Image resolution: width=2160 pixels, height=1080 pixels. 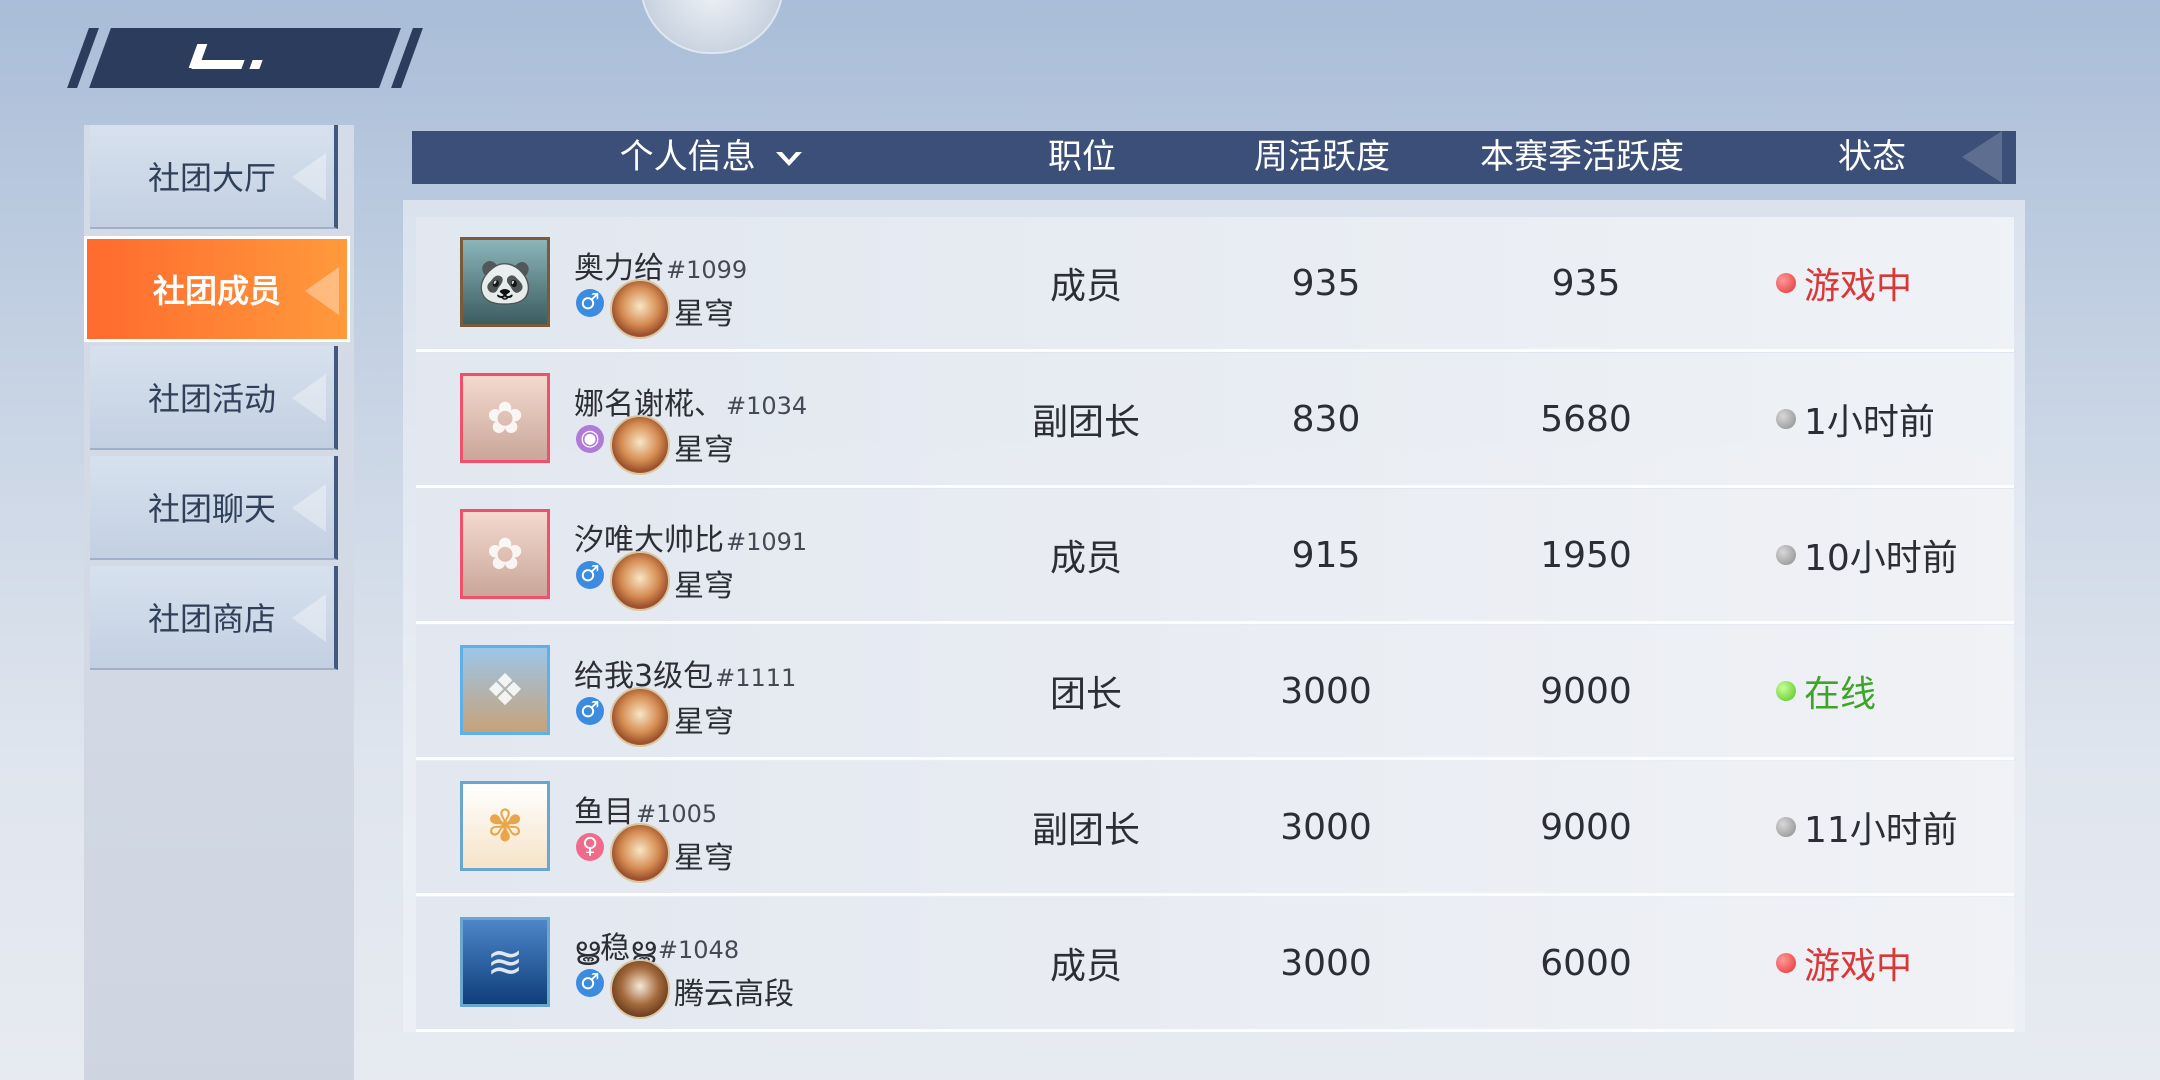 What do you see at coordinates (1586, 419) in the screenshot?
I see `season-activity: 5680` at bounding box center [1586, 419].